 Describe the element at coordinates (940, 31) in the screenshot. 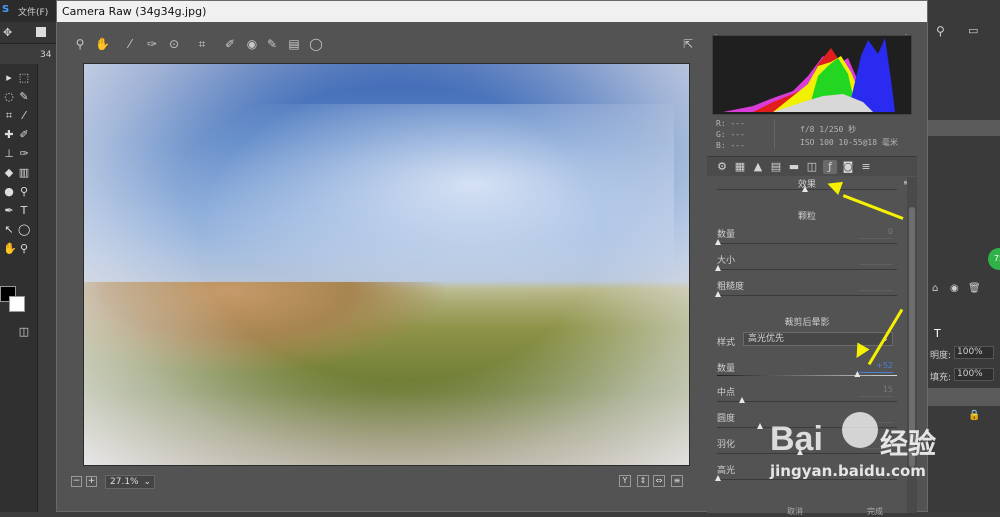

I see `search-icon: ⚲` at that location.